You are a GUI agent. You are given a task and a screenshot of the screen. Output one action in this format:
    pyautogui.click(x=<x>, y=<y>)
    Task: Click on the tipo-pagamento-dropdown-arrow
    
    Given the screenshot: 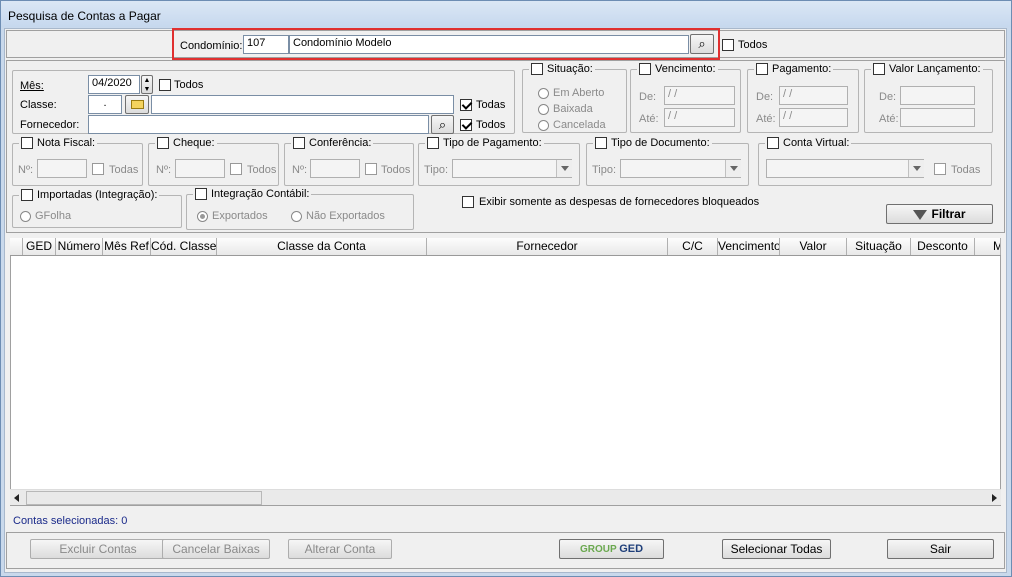 What is the action you would take?
    pyautogui.click(x=564, y=168)
    